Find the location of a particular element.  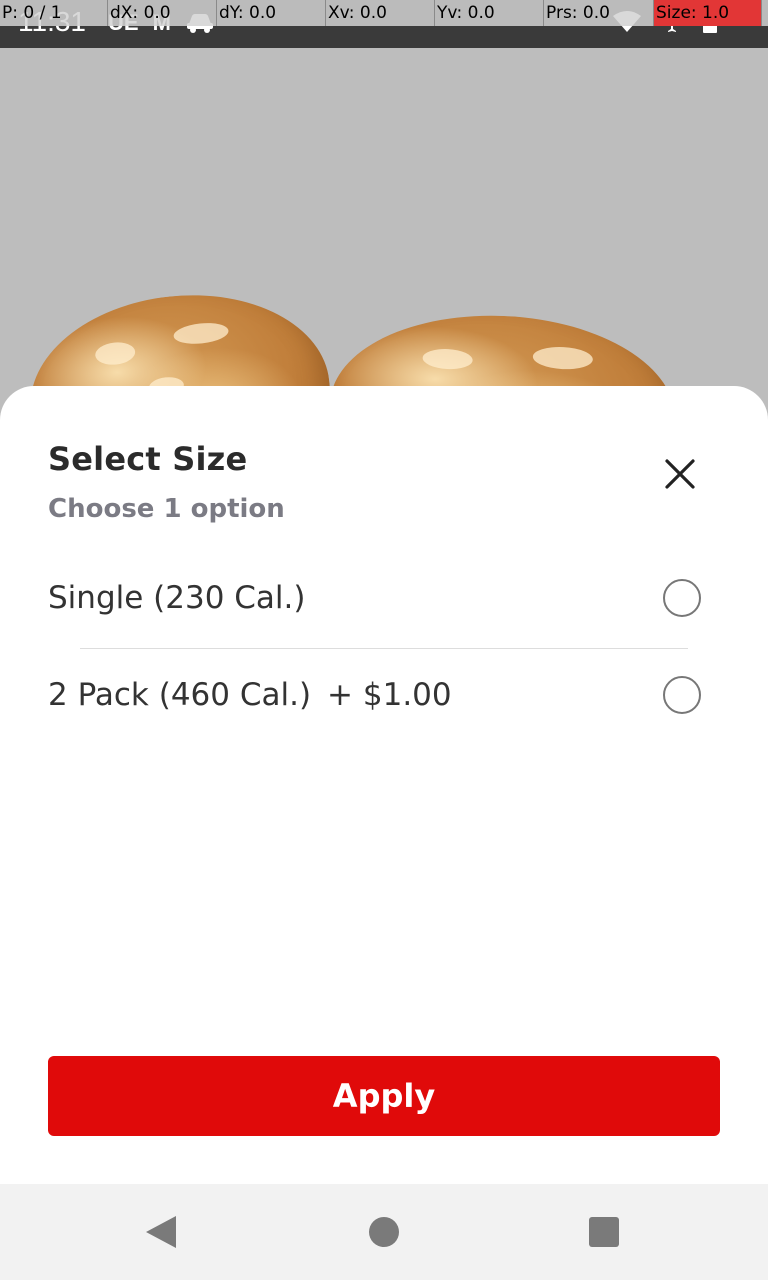

sheet-title: Select Size is located at coordinates (148, 459).